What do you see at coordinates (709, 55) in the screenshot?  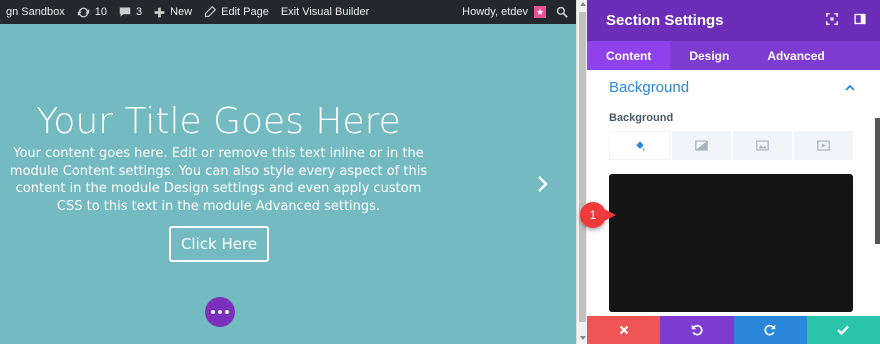 I see `tab-design: Design` at bounding box center [709, 55].